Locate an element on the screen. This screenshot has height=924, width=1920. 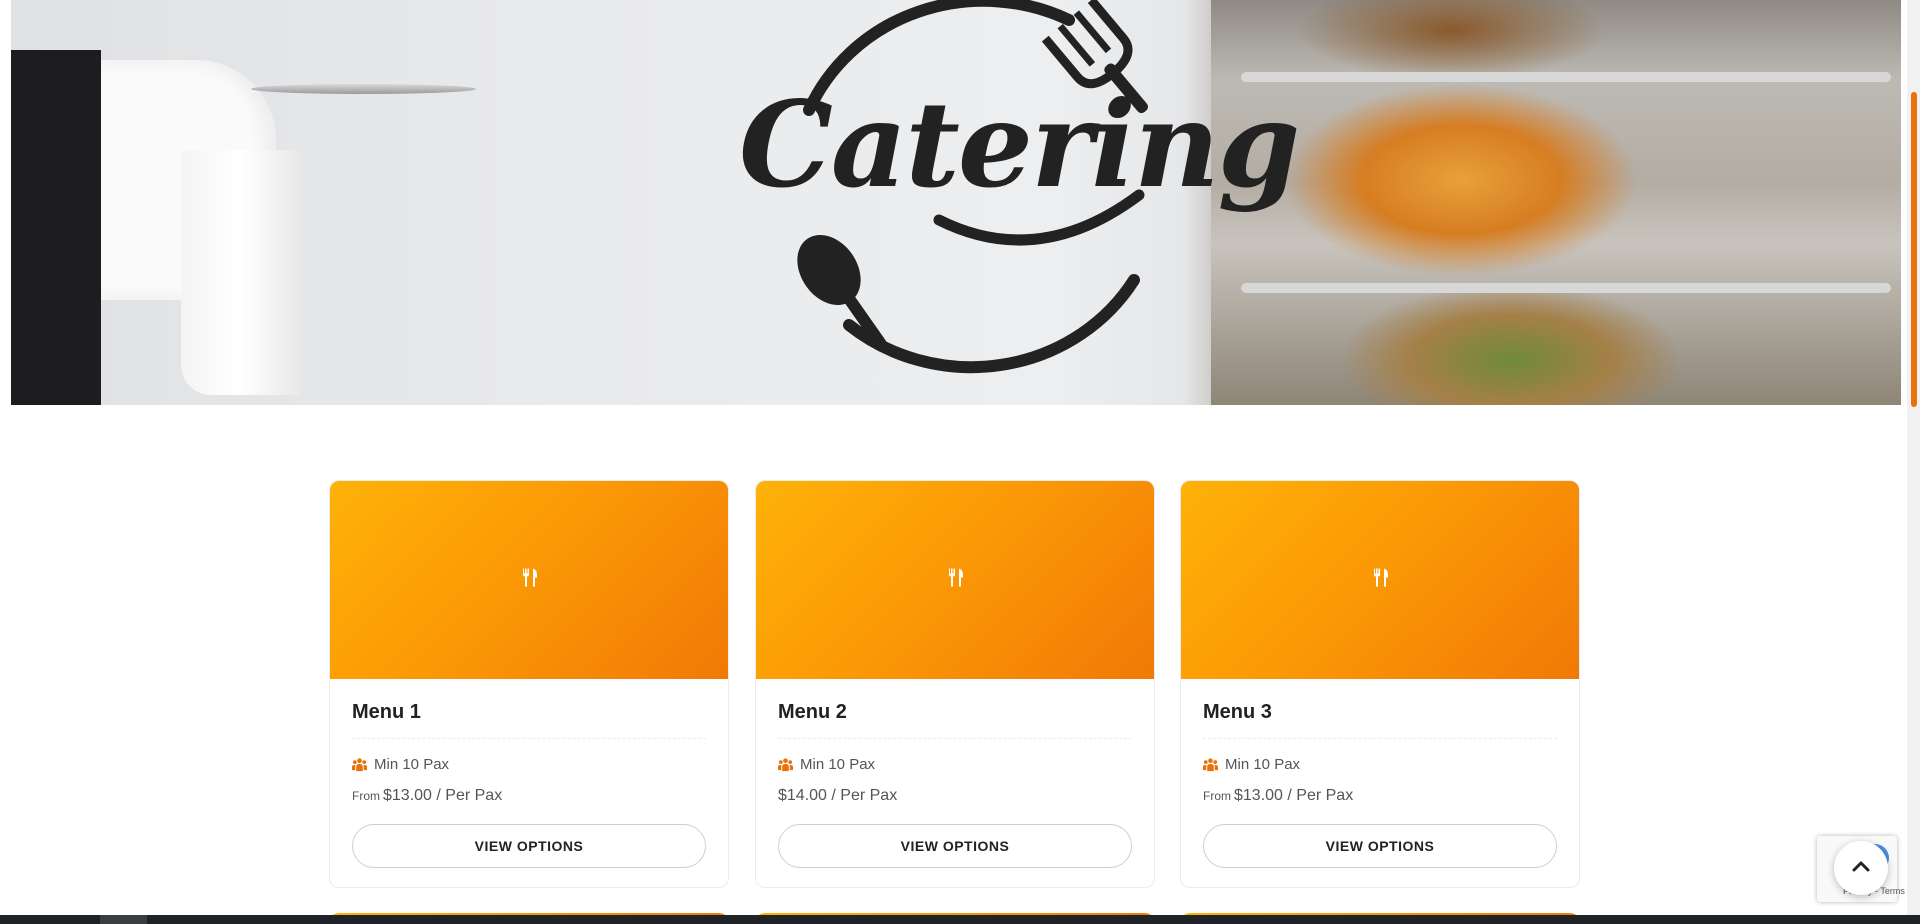
silver-tray-image is located at coordinates (363, 89).